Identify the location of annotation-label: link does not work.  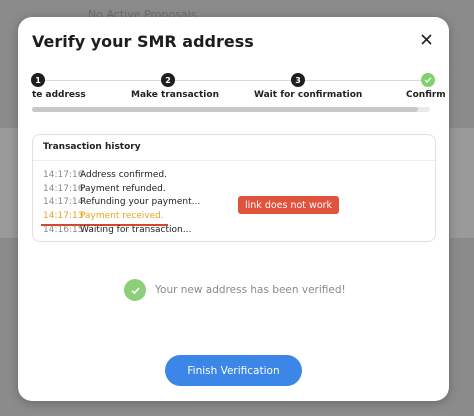
(289, 205).